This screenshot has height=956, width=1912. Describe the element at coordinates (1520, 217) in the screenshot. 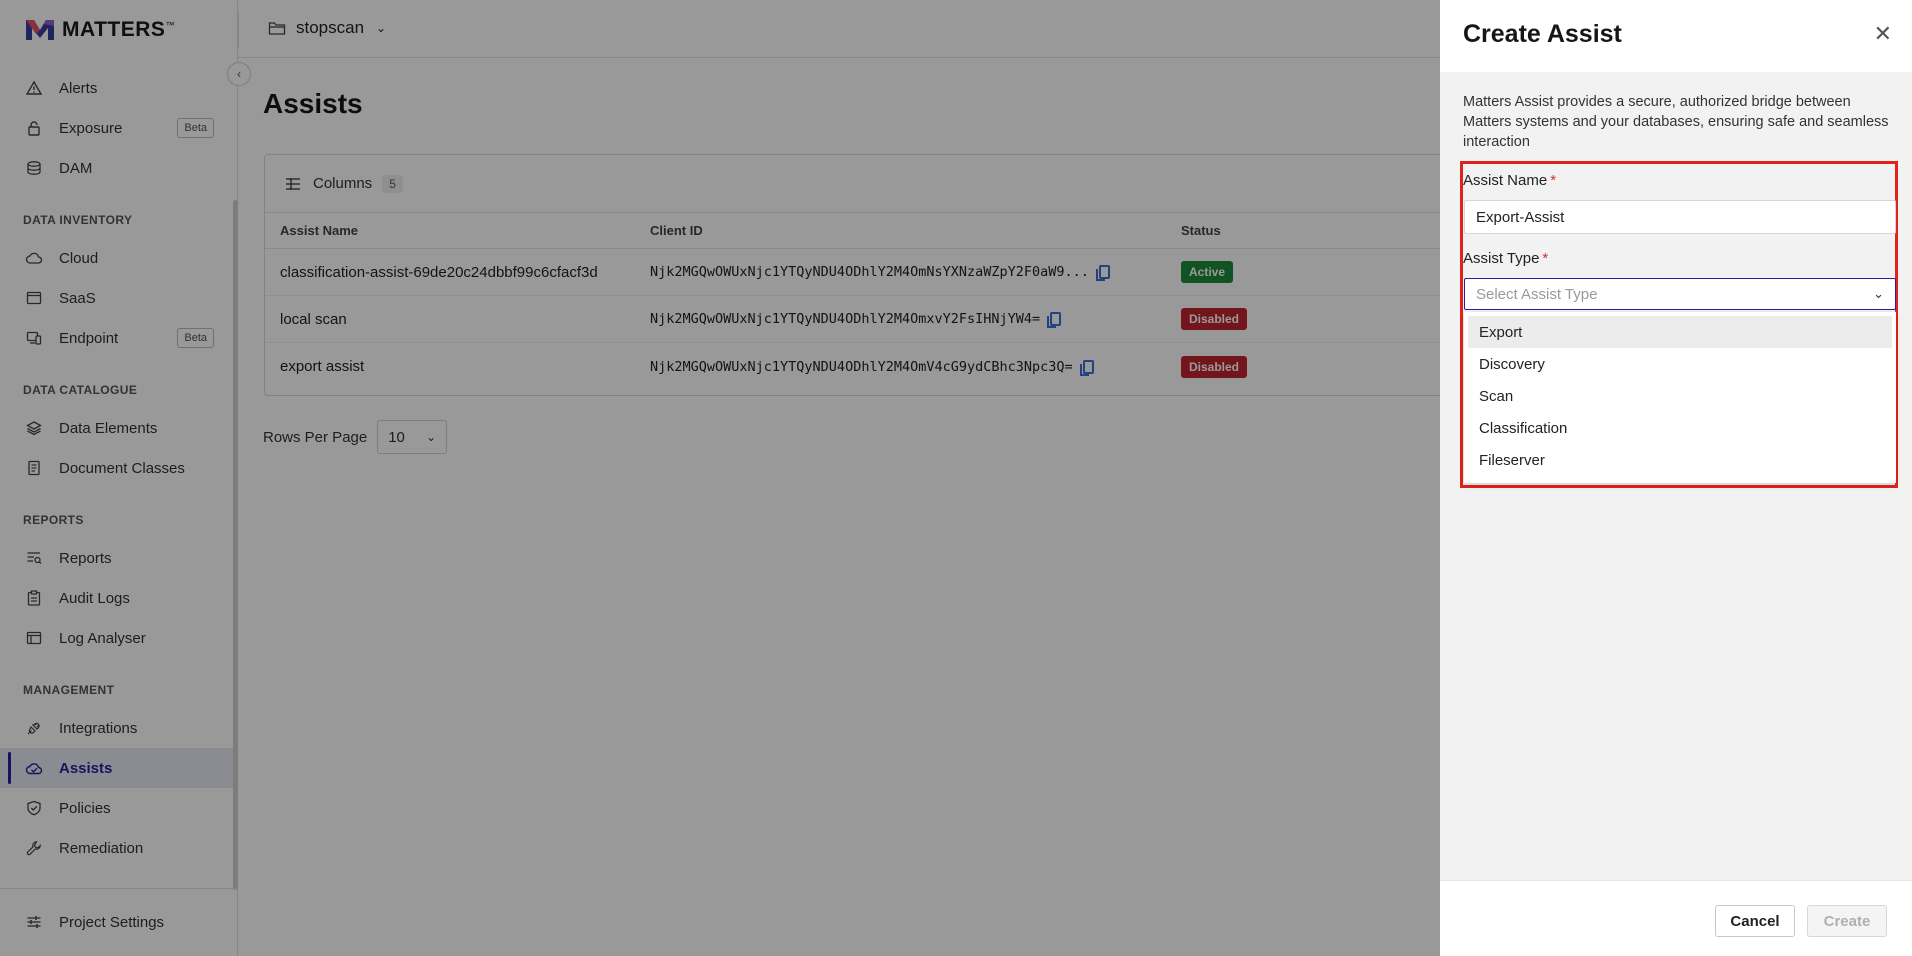

I see `assist-name-value: Export-Assist` at that location.